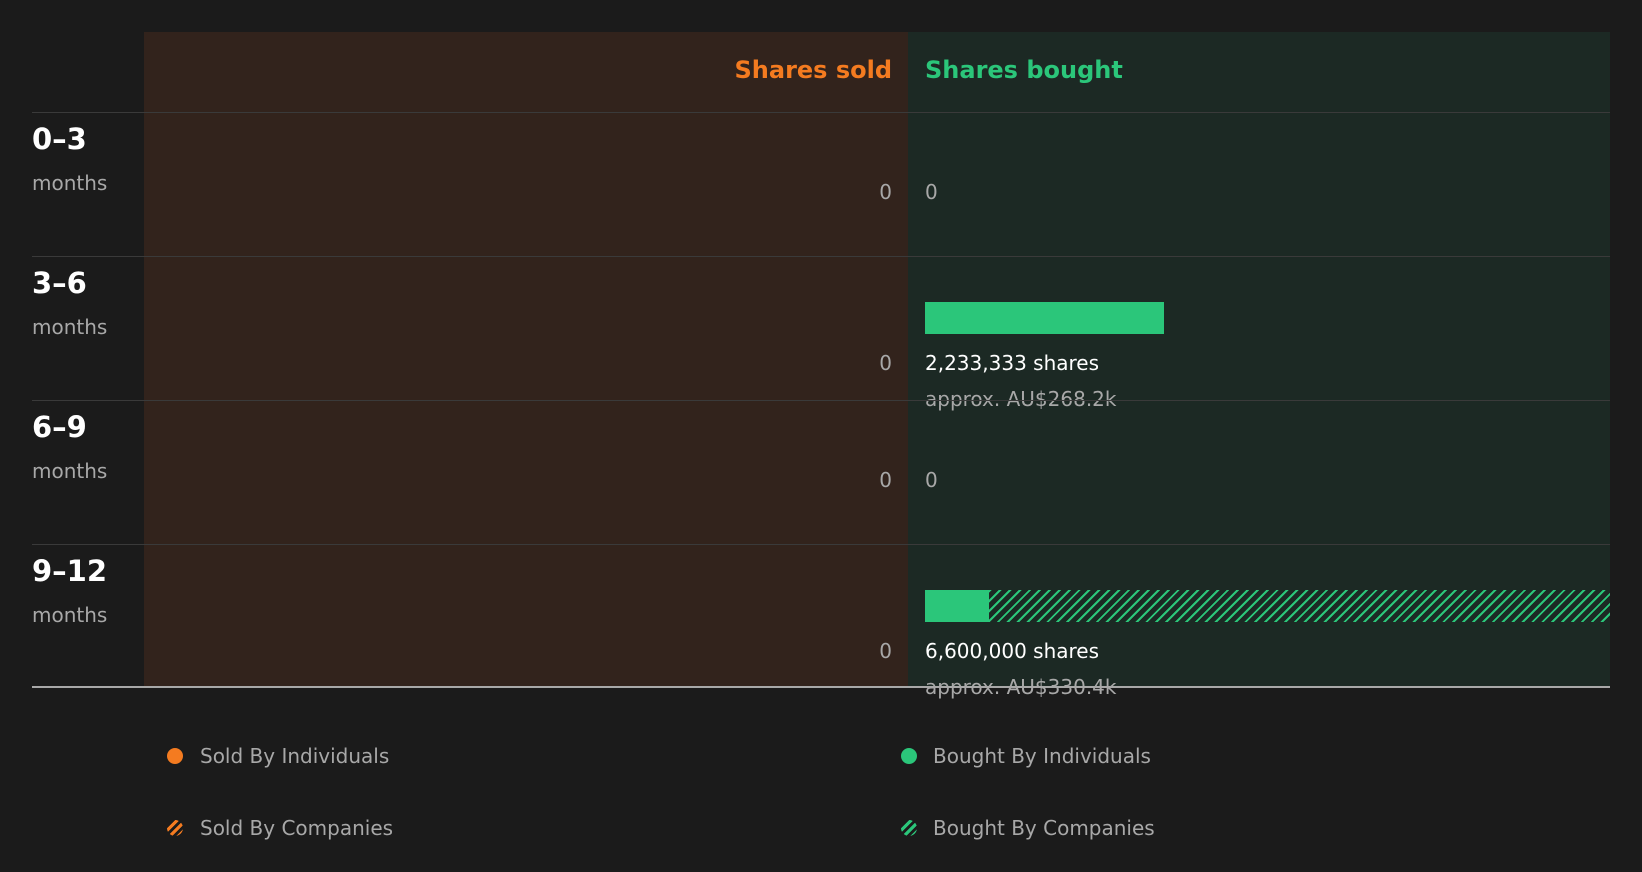 This screenshot has width=1642, height=872. What do you see at coordinates (175, 828) in the screenshot?
I see `sold-by-companies-swatch` at bounding box center [175, 828].